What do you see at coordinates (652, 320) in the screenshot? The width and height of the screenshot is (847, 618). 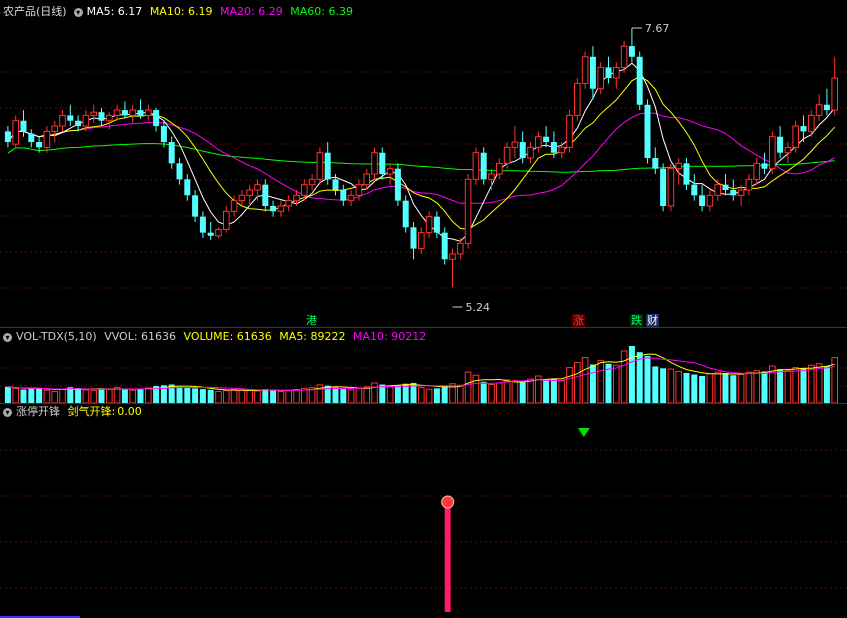 I see `tag-cai: 财` at bounding box center [652, 320].